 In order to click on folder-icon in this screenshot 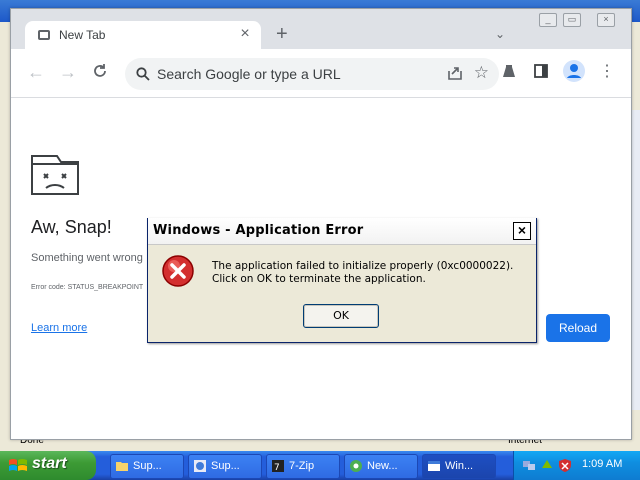, I will do `click(122, 466)`.